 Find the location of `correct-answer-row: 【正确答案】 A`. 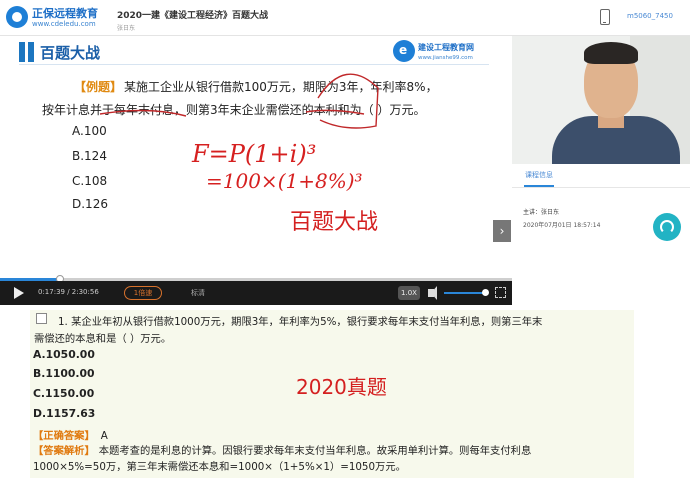

correct-answer-row: 【正确答案】 A is located at coordinates (70, 434).